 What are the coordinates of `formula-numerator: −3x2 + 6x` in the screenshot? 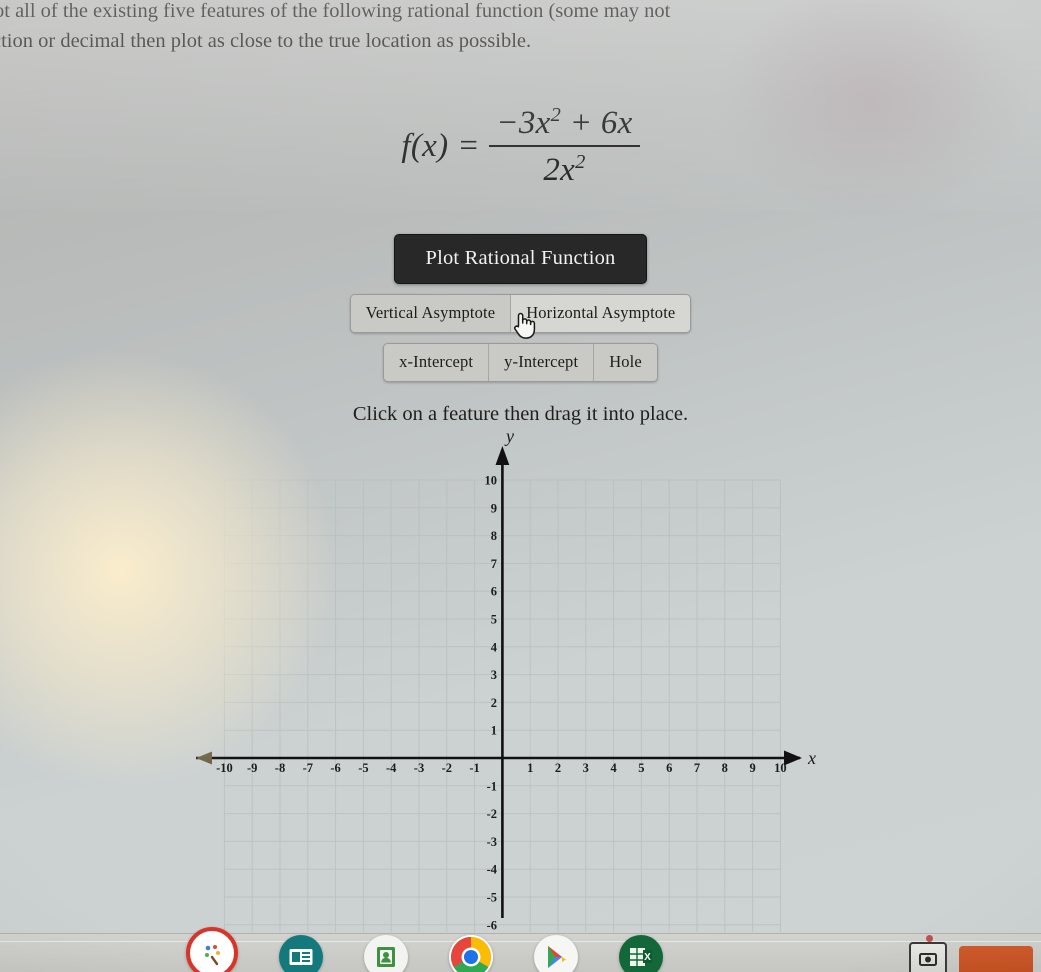 It's located at (564, 124).